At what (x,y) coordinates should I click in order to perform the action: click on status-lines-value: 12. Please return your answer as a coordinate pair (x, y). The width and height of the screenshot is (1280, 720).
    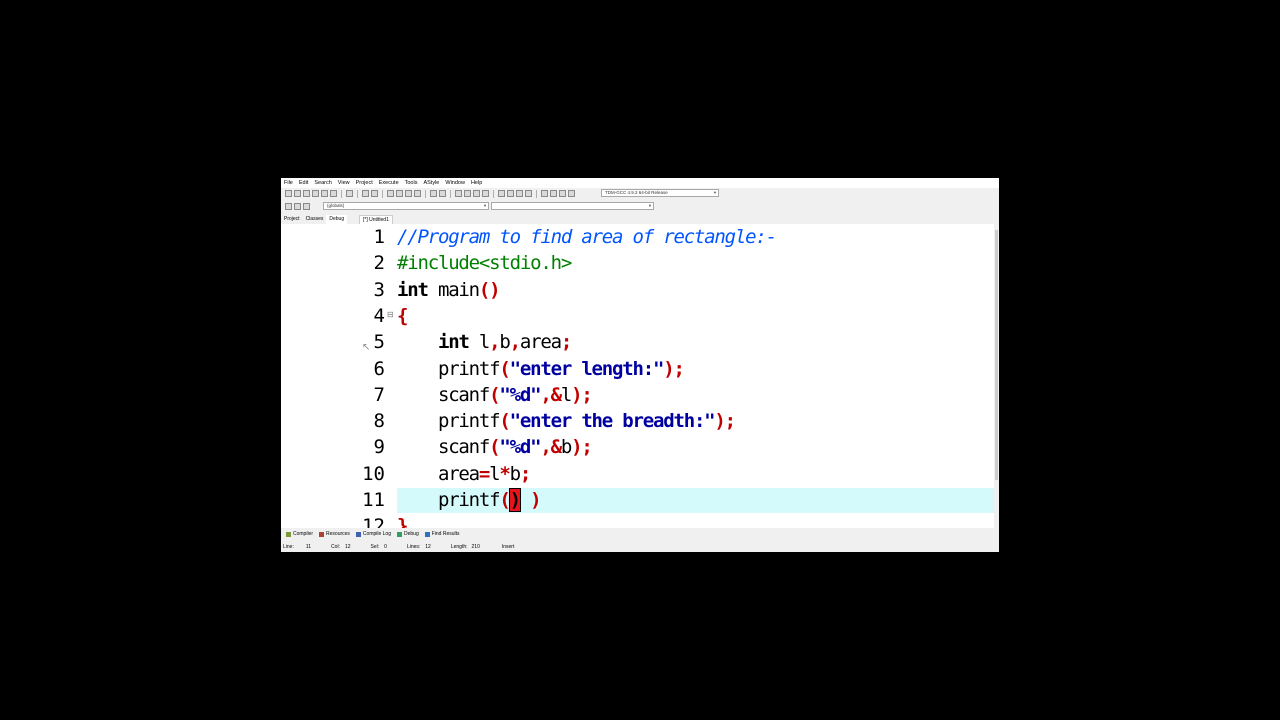
    Looking at the image, I should click on (428, 547).